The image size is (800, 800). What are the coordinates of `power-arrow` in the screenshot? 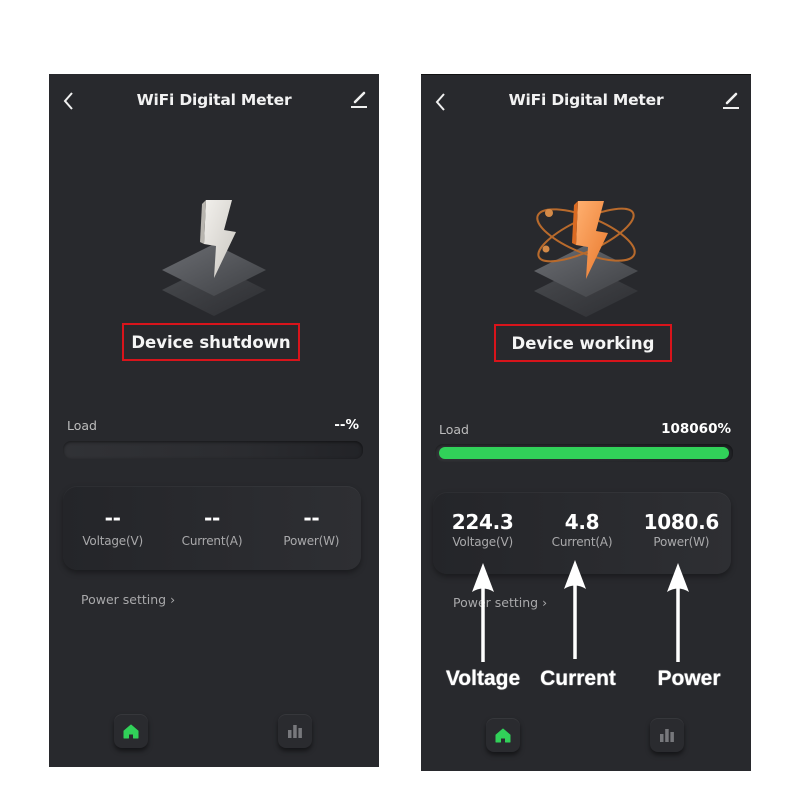 It's located at (678, 612).